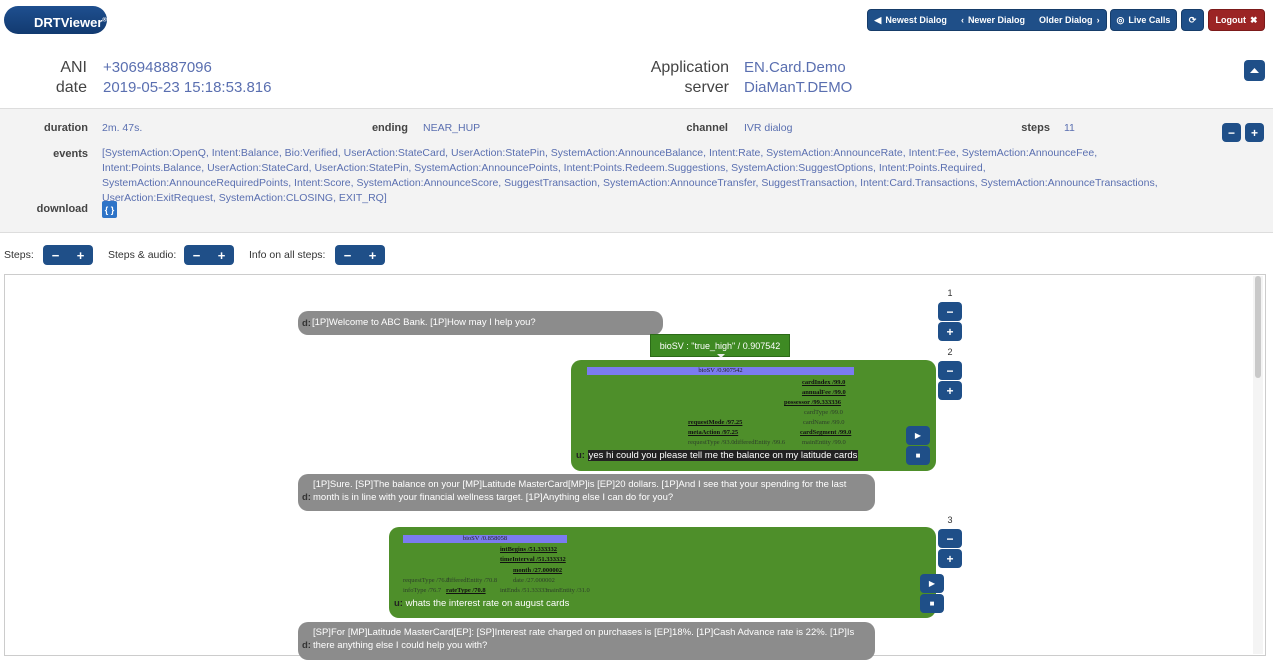  I want to click on older-dialog-button: Older Dialog ›, so click(1069, 20).